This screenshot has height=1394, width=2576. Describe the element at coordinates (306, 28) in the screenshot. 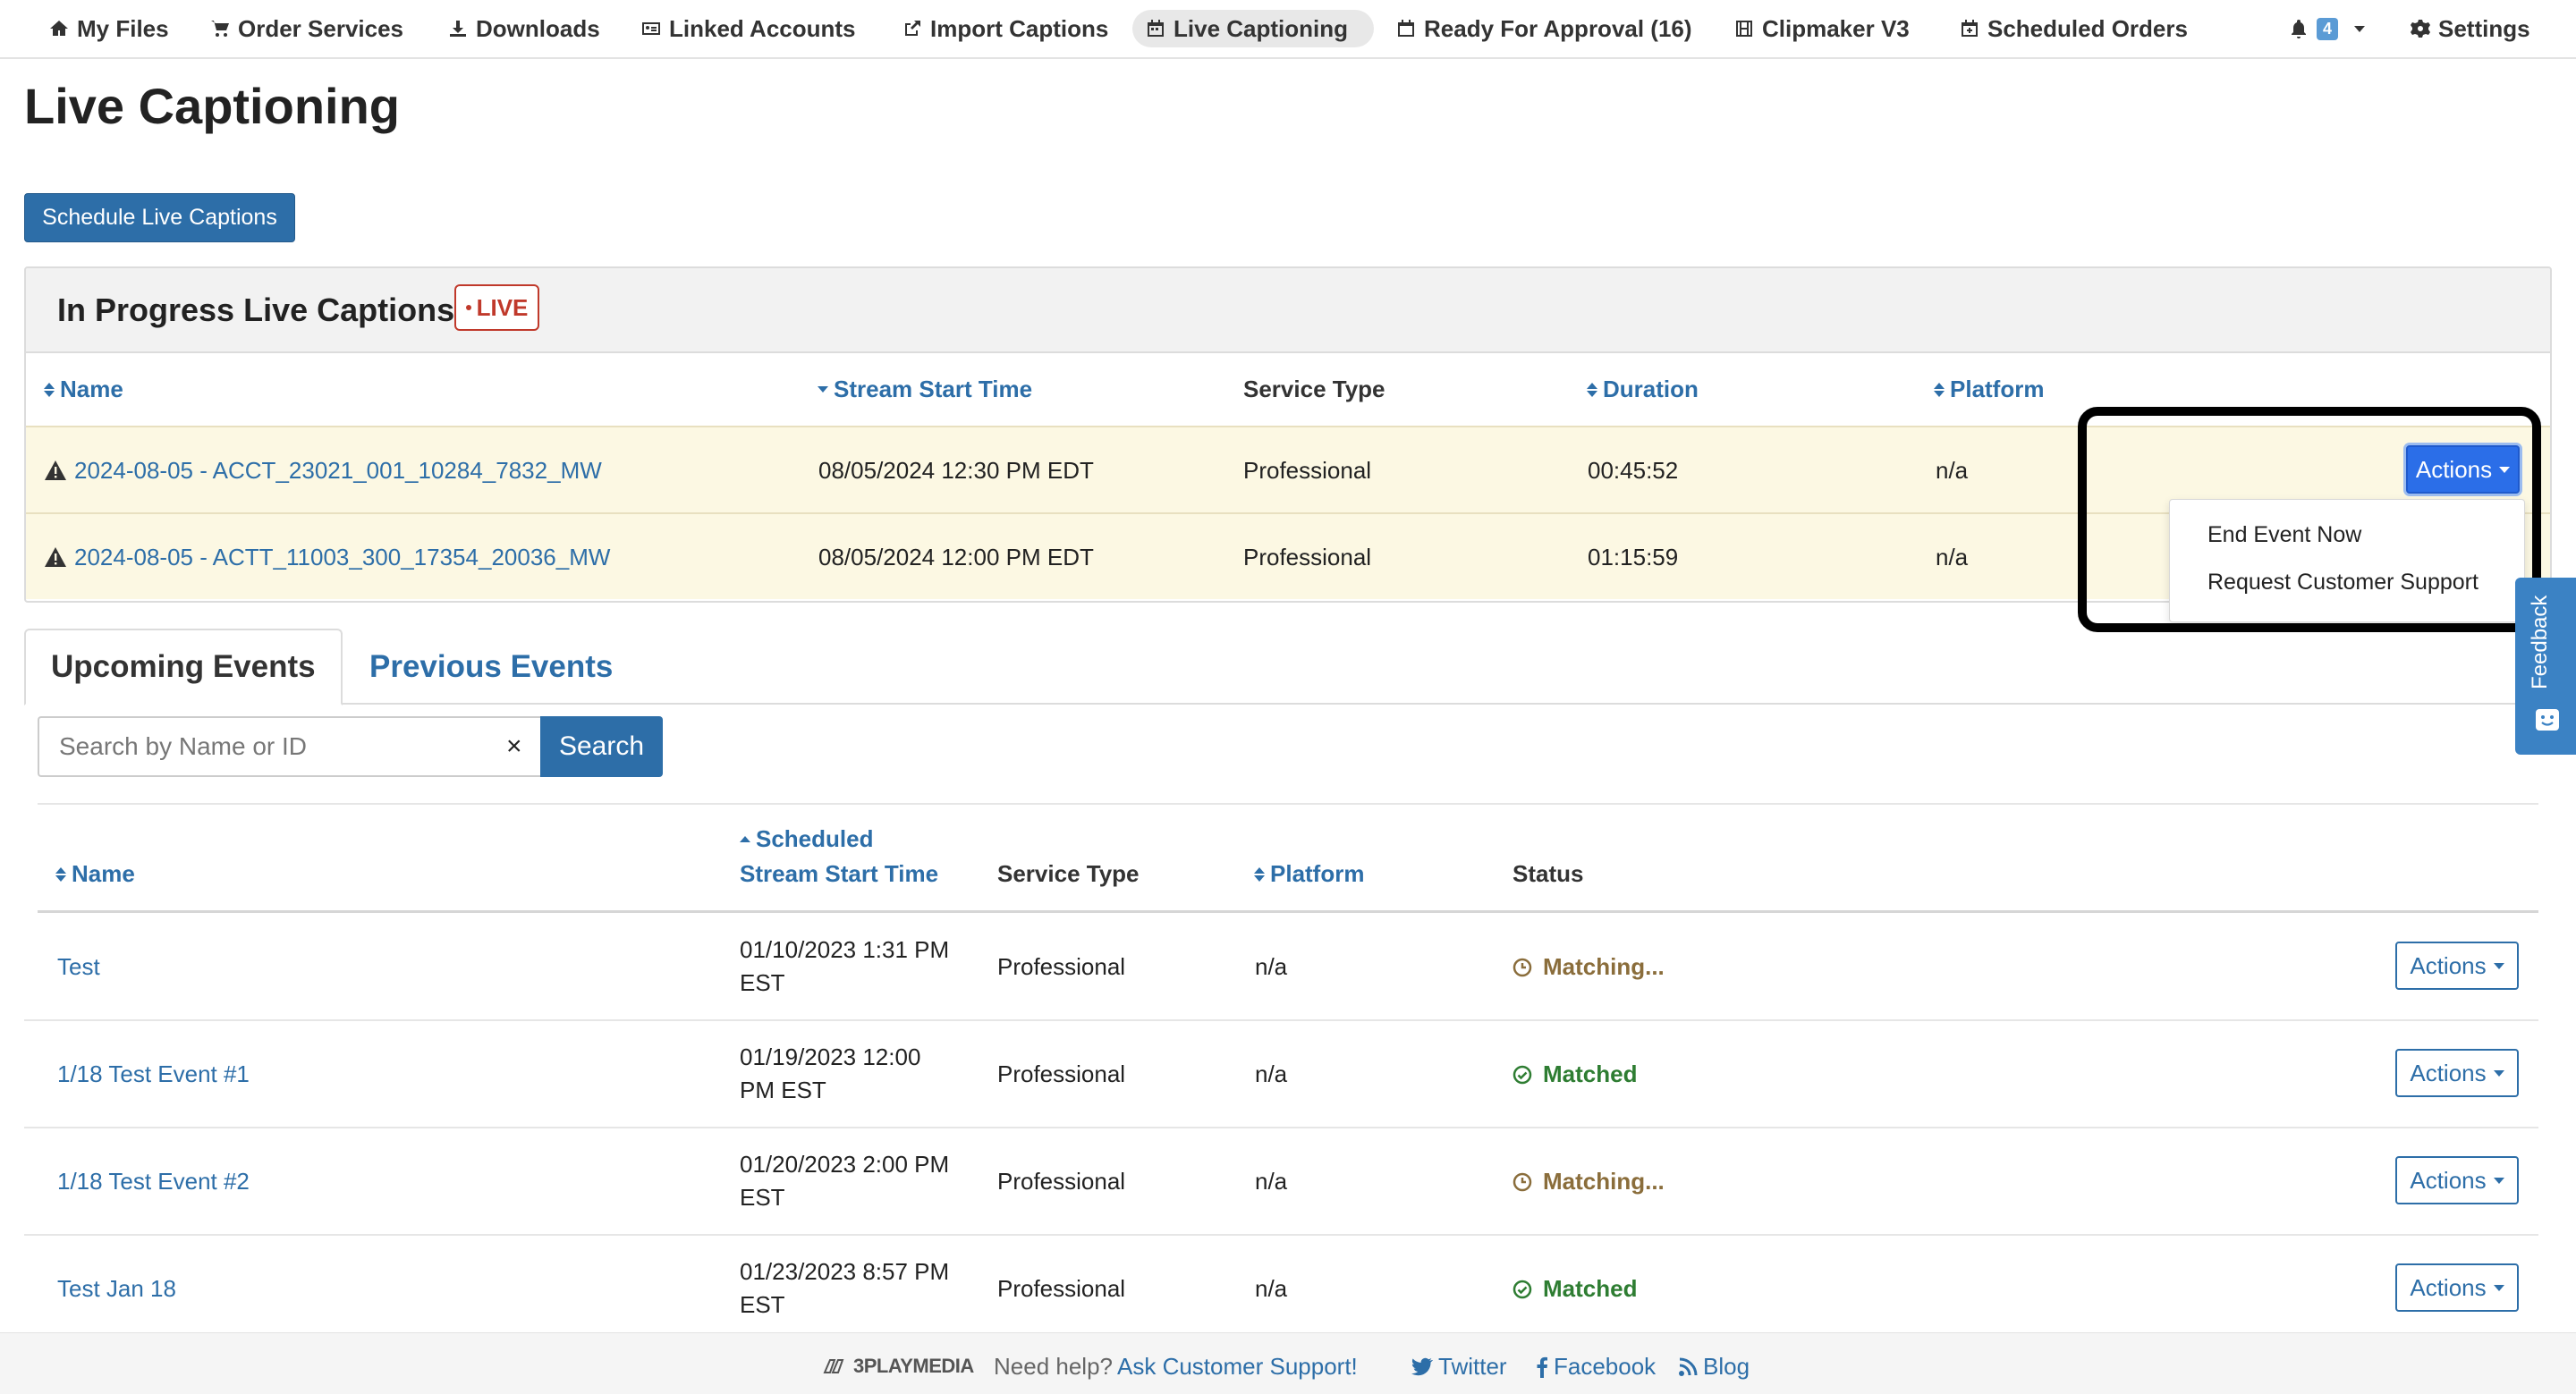

I see `nav-order-services: Order Services` at that location.